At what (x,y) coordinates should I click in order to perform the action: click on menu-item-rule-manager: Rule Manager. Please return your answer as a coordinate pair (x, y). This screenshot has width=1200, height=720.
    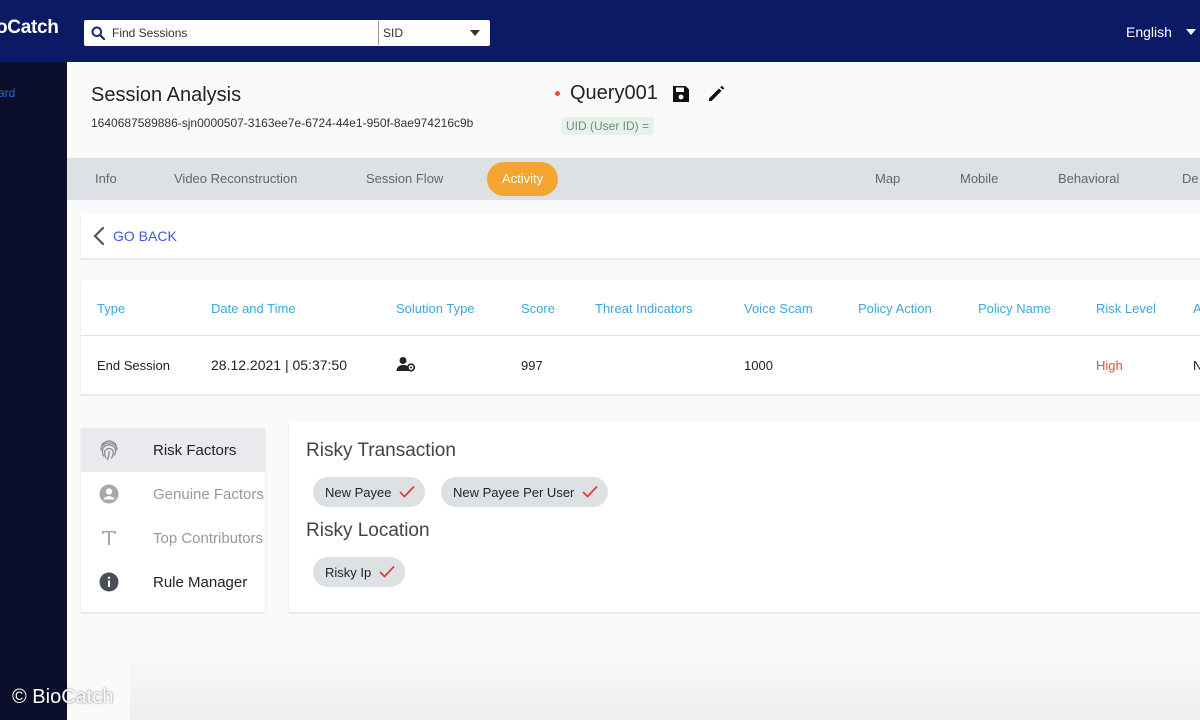
    Looking at the image, I should click on (173, 582).